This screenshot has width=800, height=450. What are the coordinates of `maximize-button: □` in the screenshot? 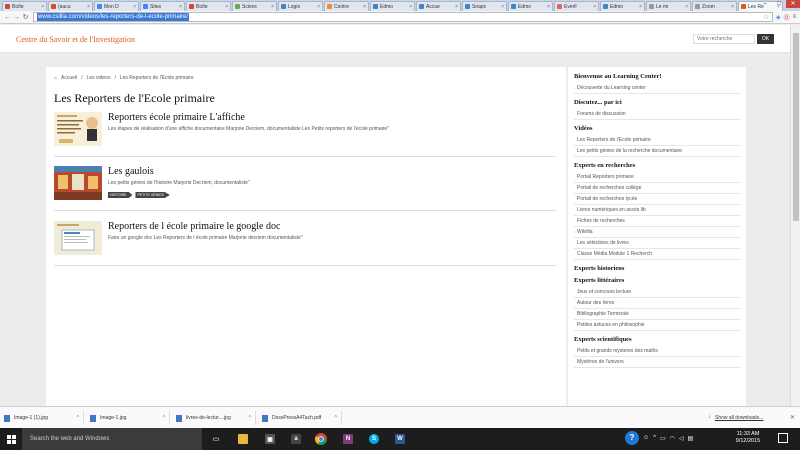 It's located at (779, 4).